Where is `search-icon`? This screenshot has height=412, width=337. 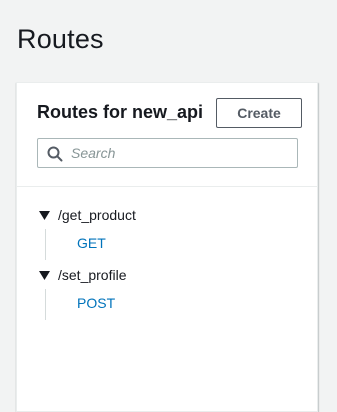 search-icon is located at coordinates (55, 154).